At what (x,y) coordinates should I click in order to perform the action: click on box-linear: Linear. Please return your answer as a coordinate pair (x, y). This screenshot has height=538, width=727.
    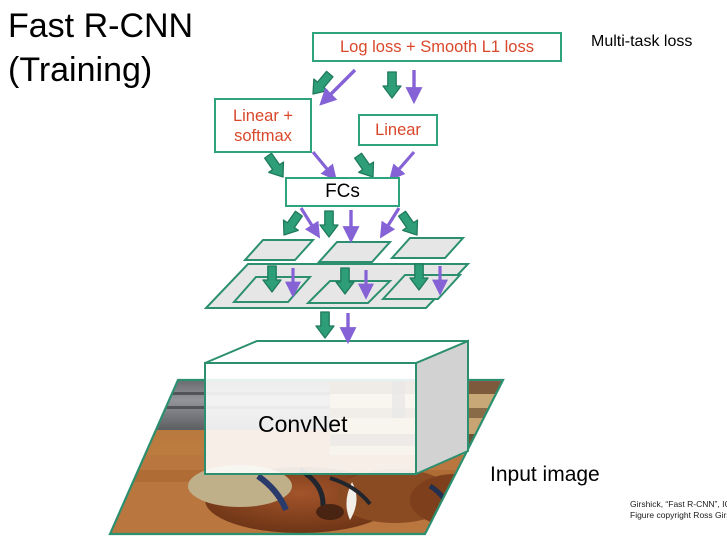
    Looking at the image, I should click on (398, 130).